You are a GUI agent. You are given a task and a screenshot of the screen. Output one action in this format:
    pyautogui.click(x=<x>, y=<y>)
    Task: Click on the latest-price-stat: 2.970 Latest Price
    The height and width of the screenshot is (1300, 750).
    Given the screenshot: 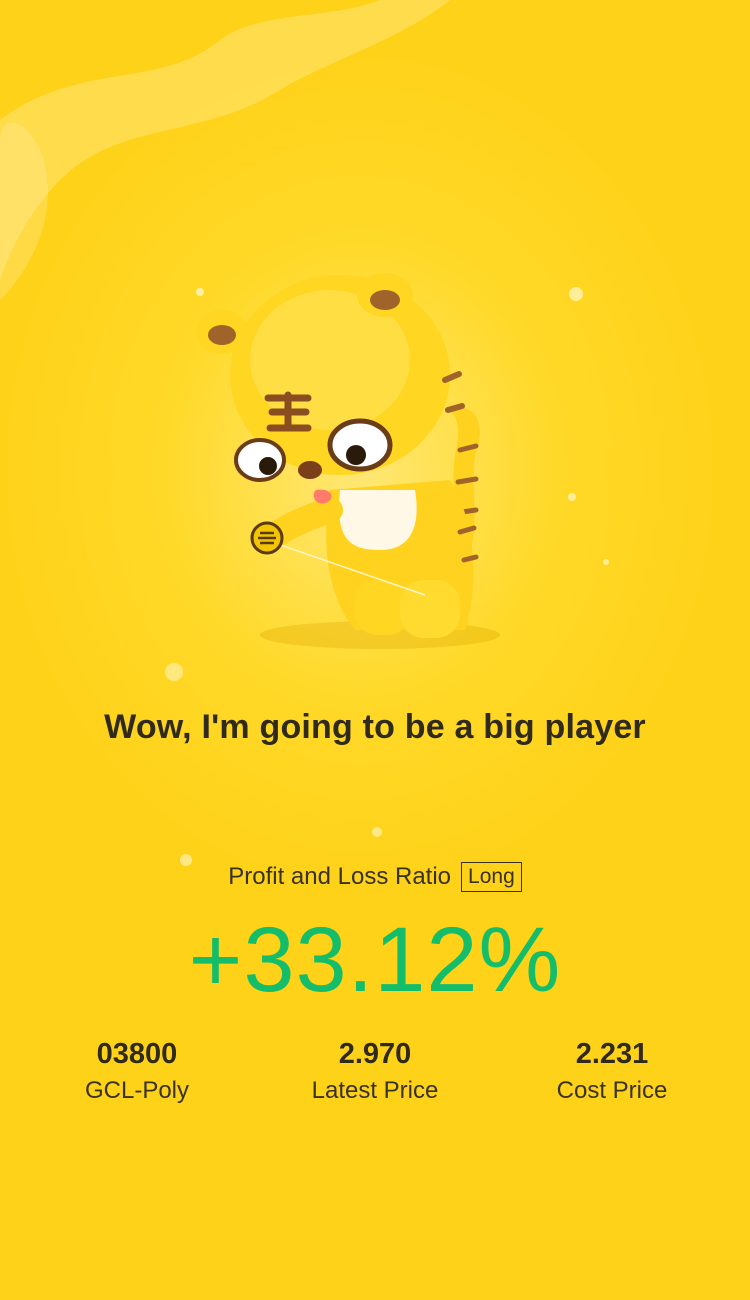 What is the action you would take?
    pyautogui.click(x=375, y=1071)
    